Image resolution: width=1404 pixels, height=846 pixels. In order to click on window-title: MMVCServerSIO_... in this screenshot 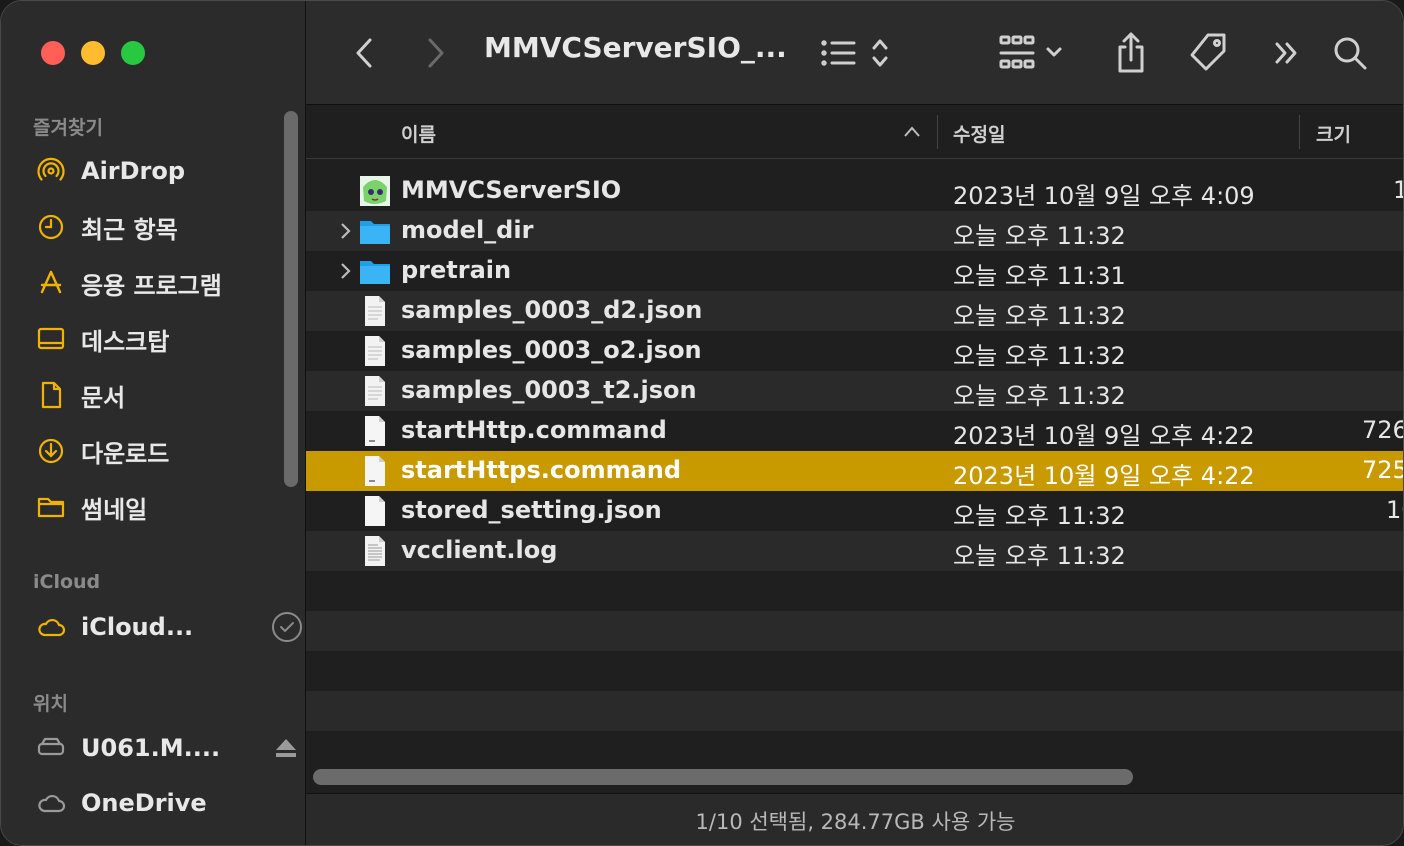, I will do `click(635, 47)`.